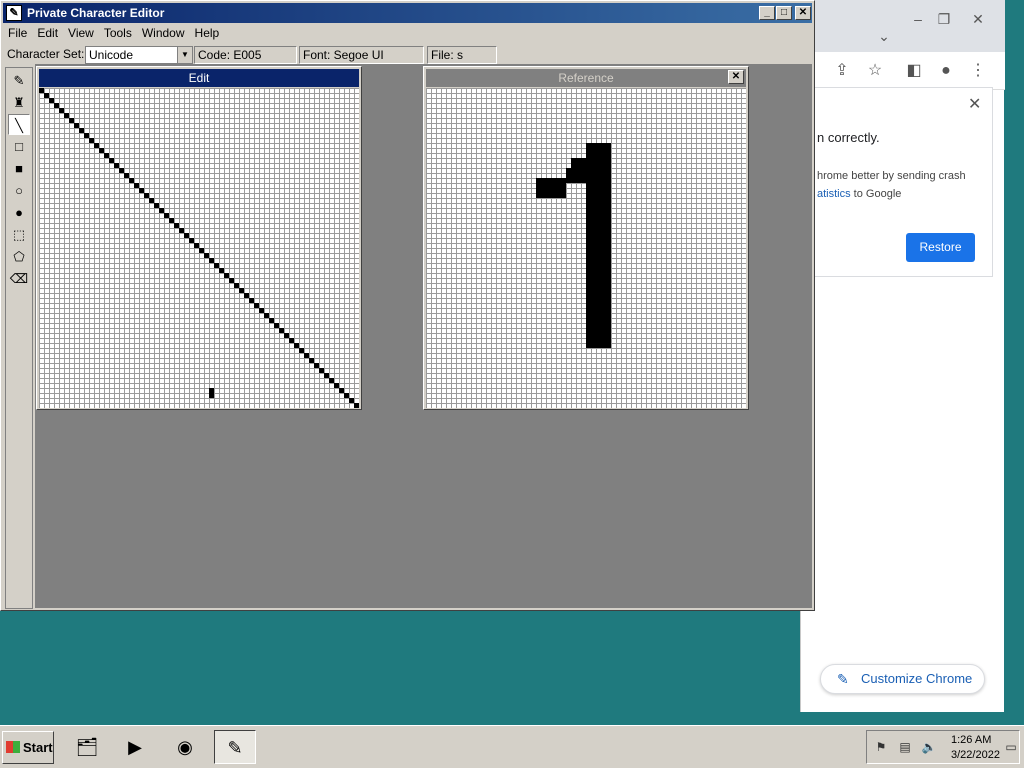  Describe the element at coordinates (891, 176) in the screenshot. I see `crash-text: hrome better by sending crash` at that location.